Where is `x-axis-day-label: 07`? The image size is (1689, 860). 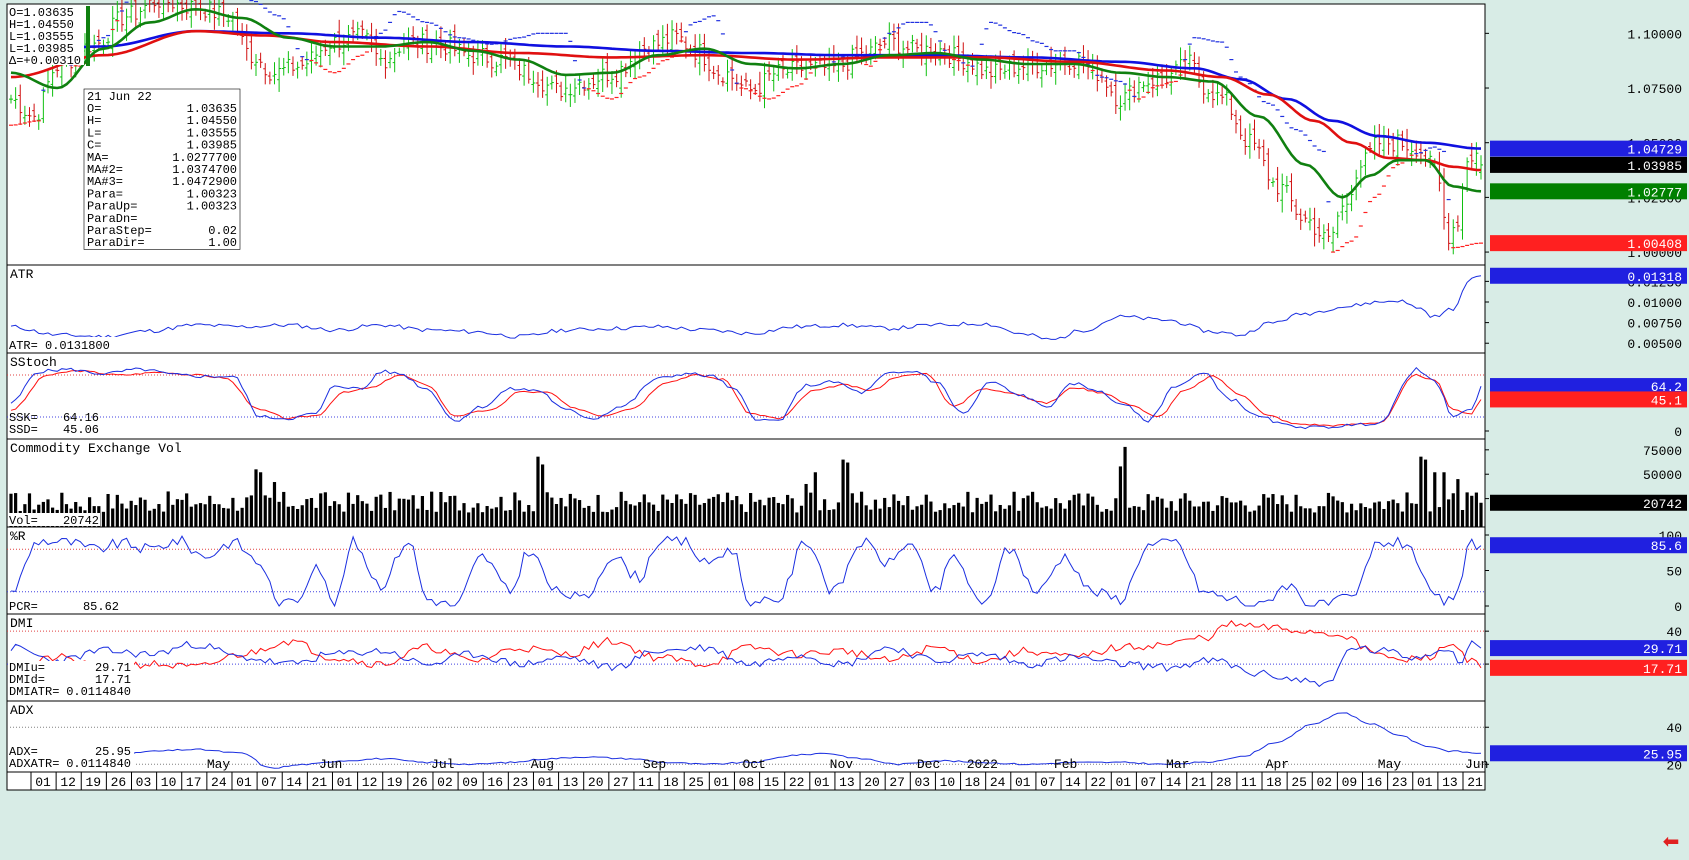
x-axis-day-label: 07 is located at coordinates (269, 782).